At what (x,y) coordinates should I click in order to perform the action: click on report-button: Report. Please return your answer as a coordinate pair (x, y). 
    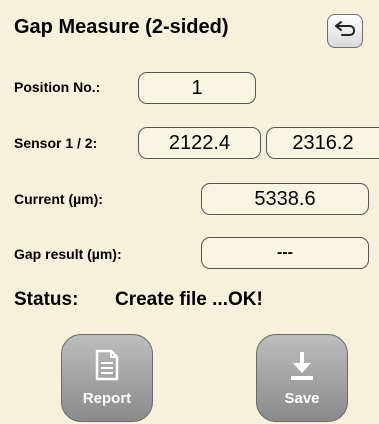
    Looking at the image, I should click on (107, 378).